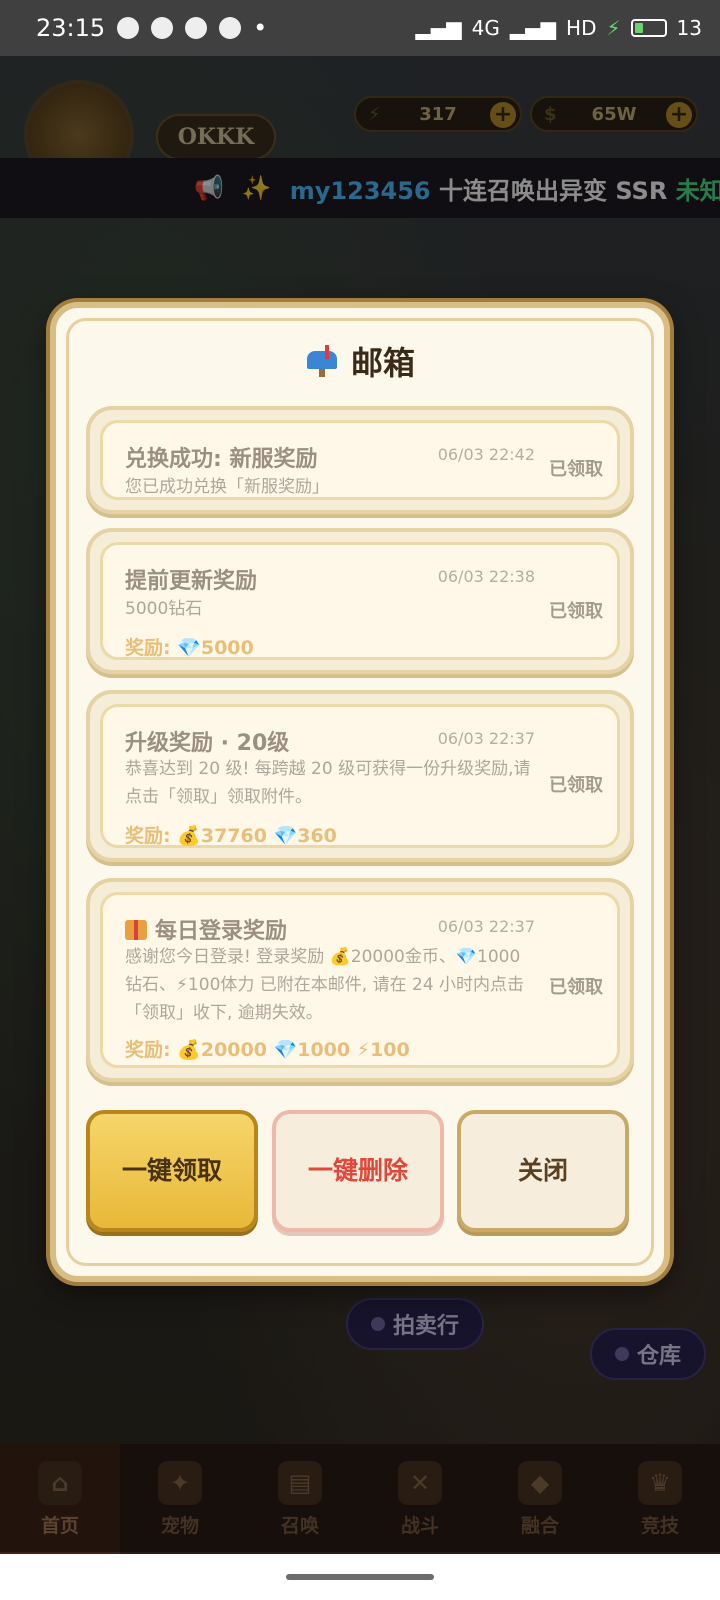 This screenshot has width=720, height=1600. What do you see at coordinates (581, 28) in the screenshot?
I see `hd-label: HD` at bounding box center [581, 28].